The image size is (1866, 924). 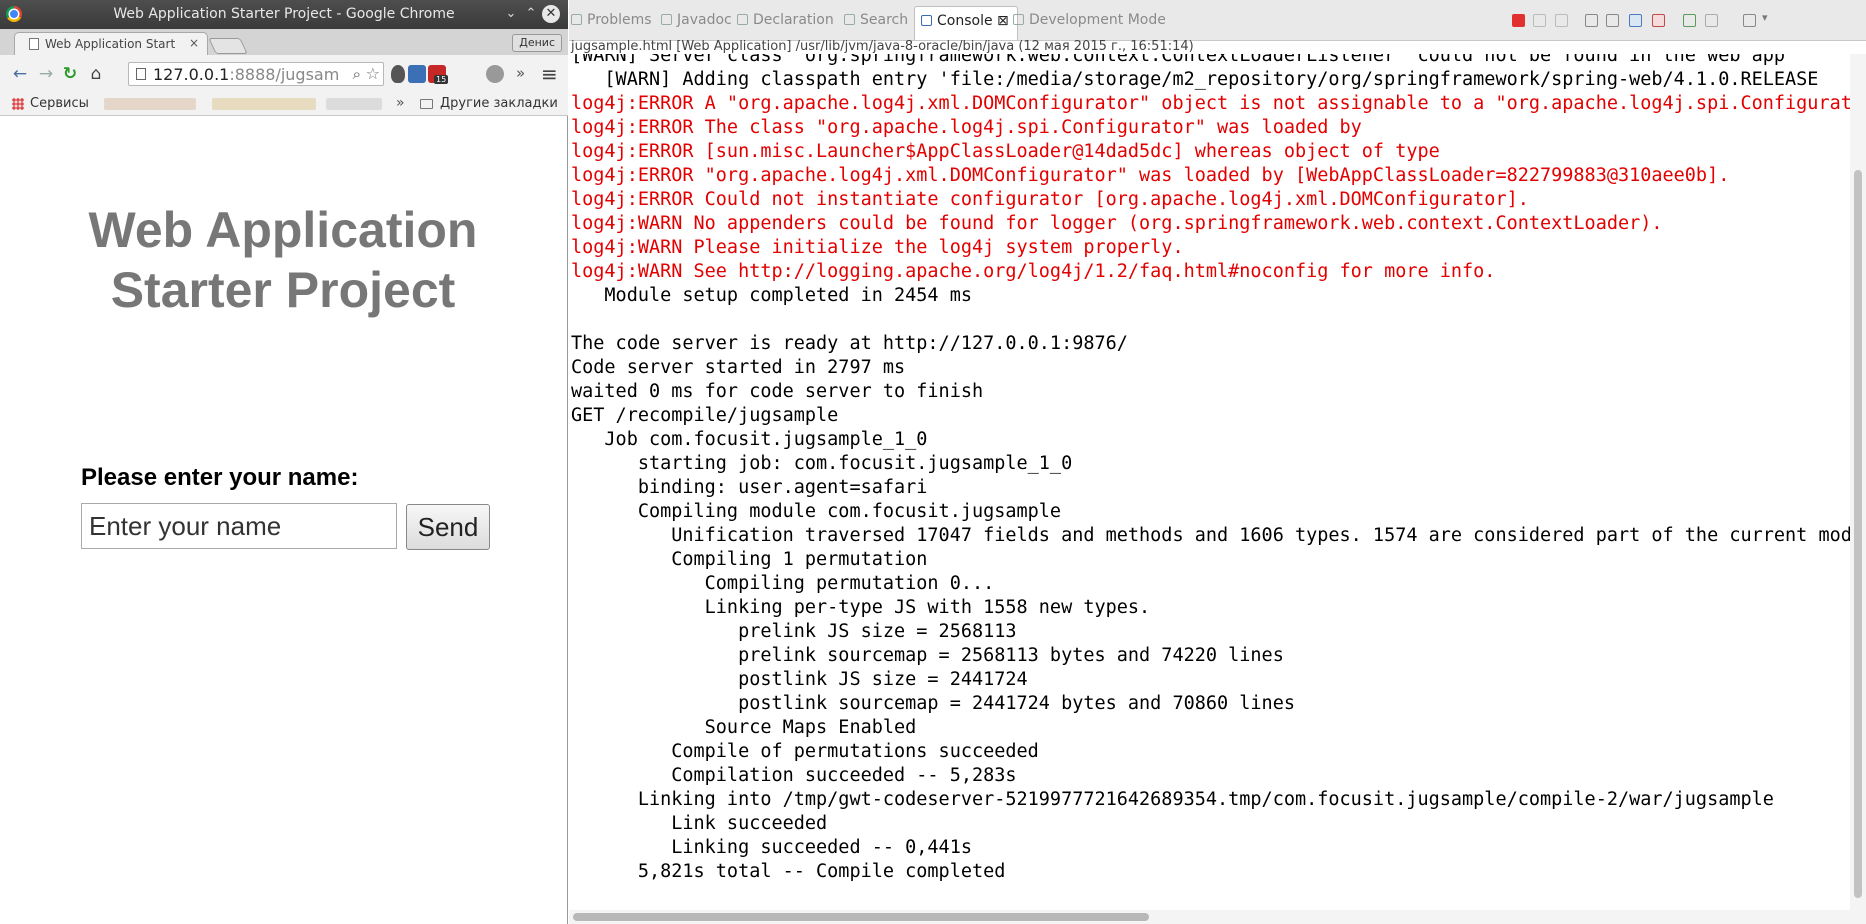 I want to click on send-button: Send, so click(x=448, y=527).